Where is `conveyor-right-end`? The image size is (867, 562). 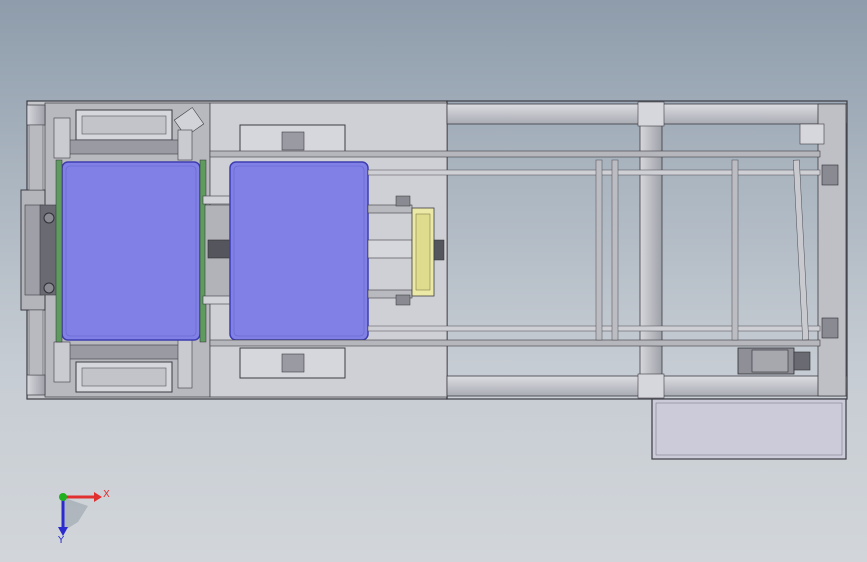
conveyor-right-end is located at coordinates (832, 250).